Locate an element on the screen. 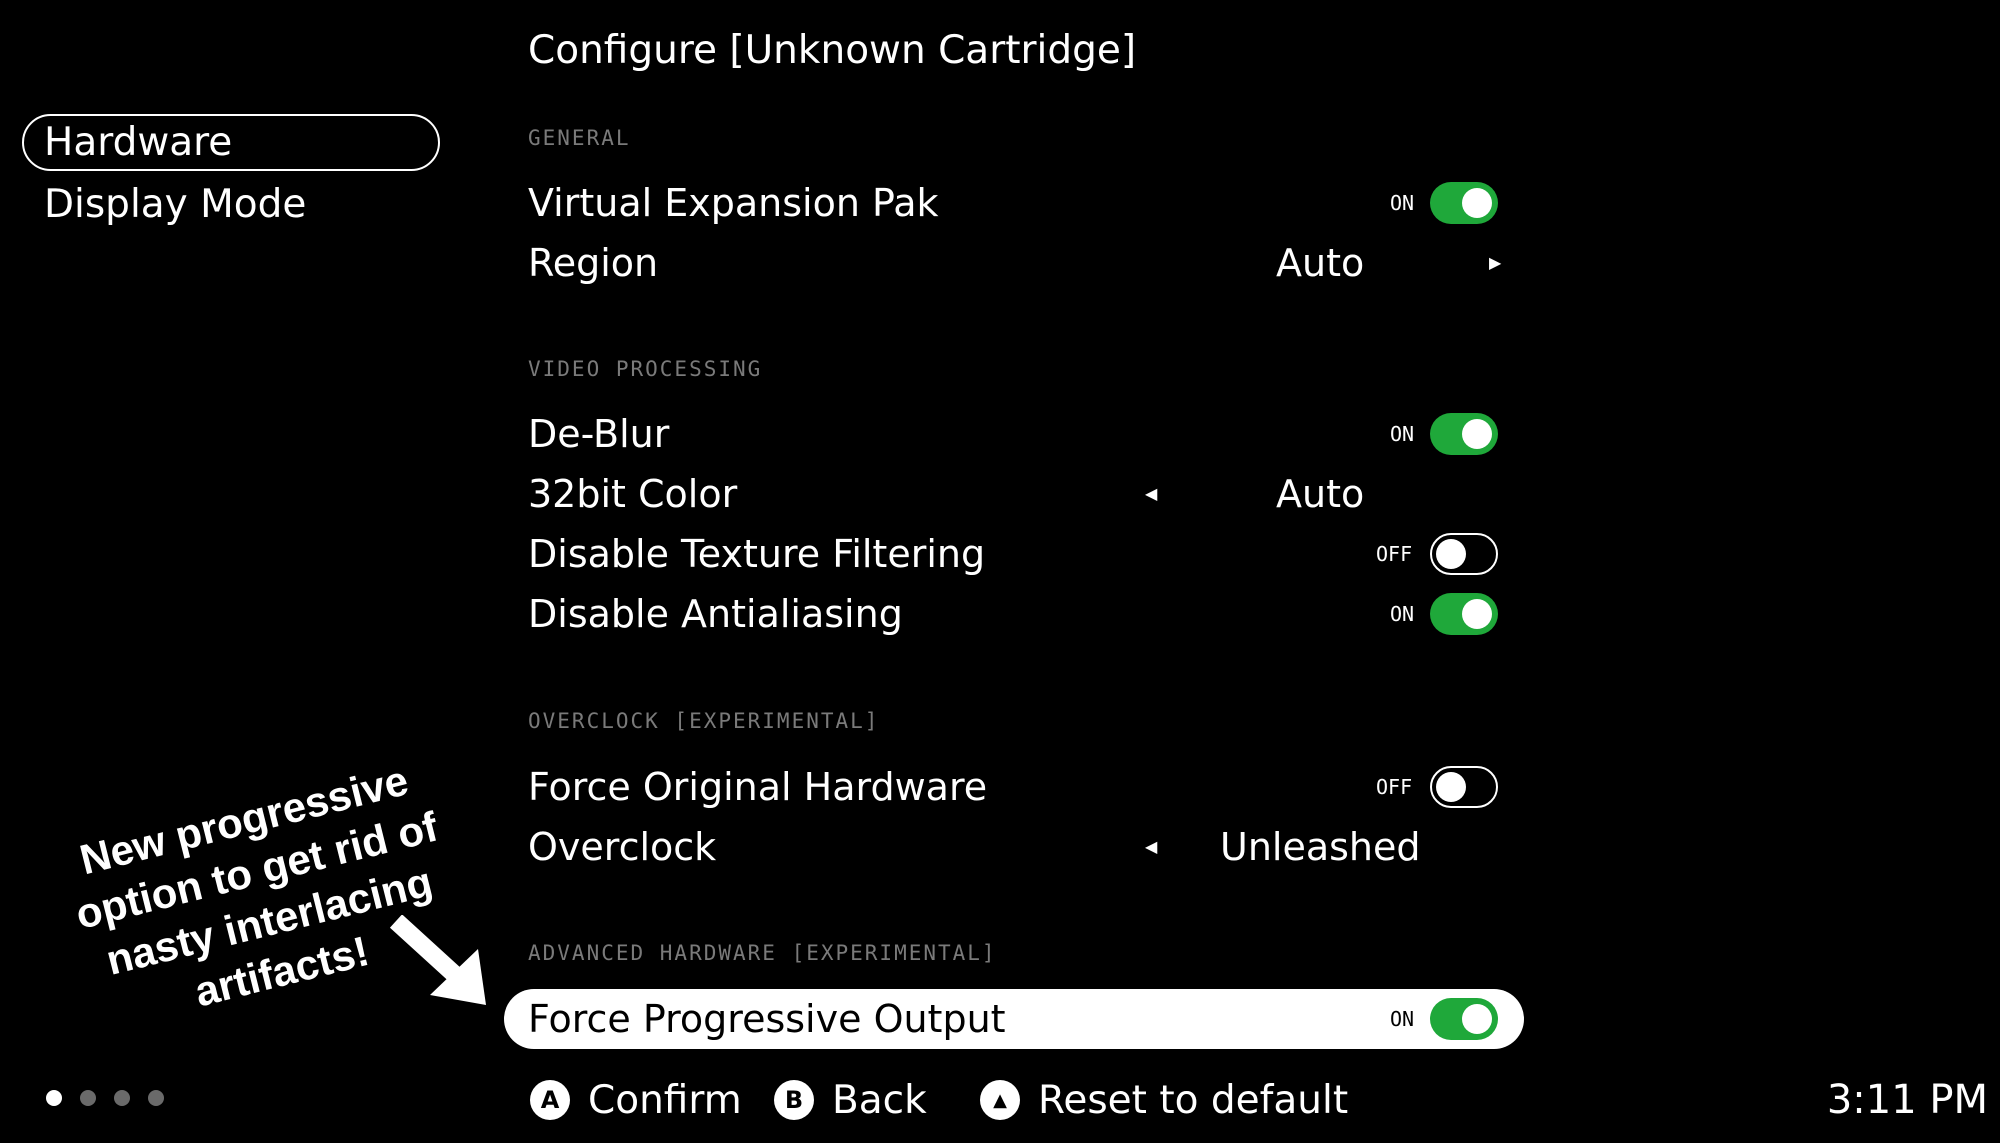  setting-label: Region is located at coordinates (593, 263).